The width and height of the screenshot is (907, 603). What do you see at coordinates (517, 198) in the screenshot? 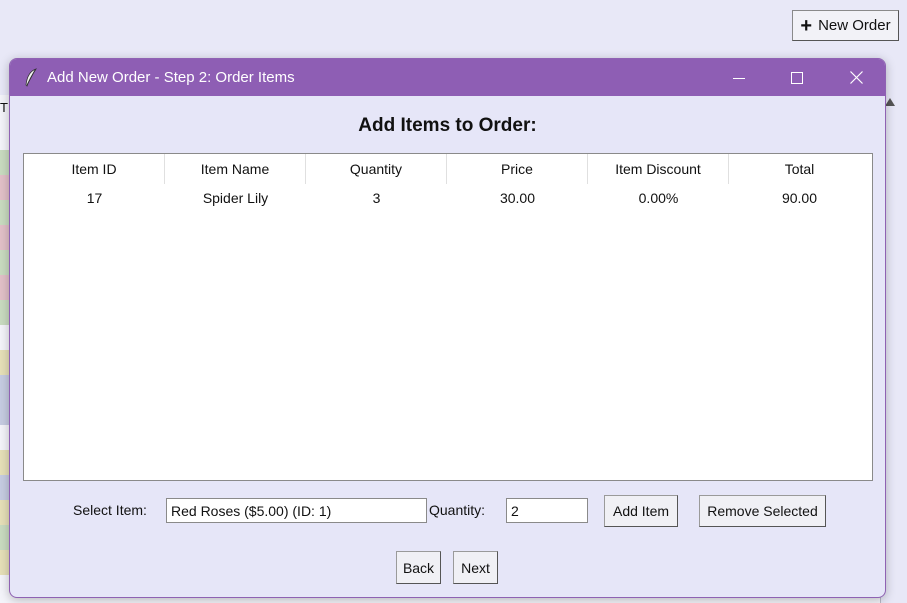
I see `cell-price: 30.00` at bounding box center [517, 198].